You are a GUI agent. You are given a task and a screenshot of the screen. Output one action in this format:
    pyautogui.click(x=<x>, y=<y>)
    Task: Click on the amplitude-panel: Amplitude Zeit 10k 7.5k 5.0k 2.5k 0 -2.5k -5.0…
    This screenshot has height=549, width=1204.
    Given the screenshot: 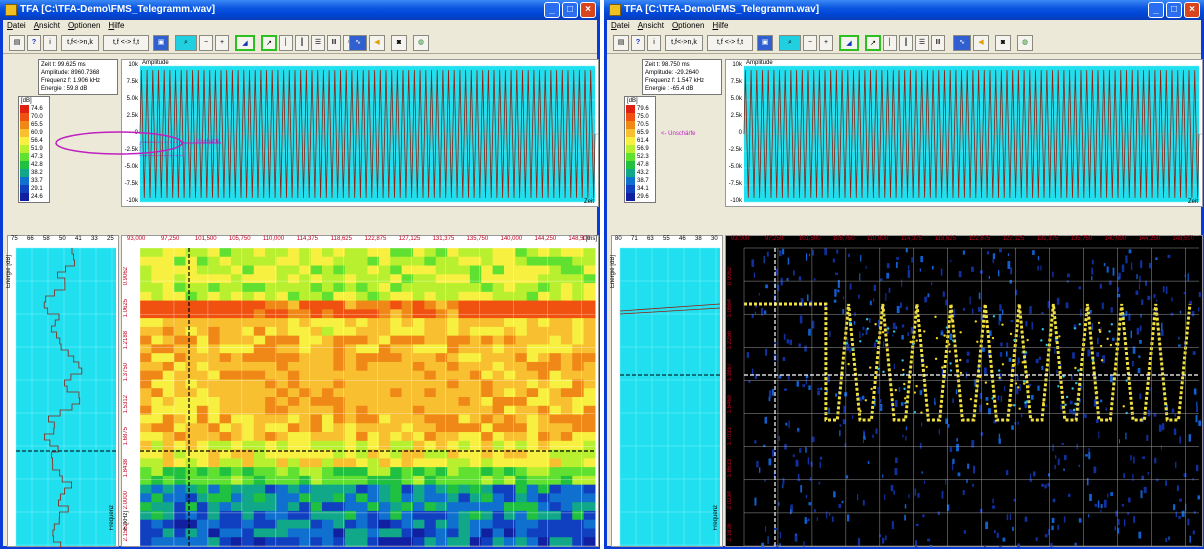 What is the action you would take?
    pyautogui.click(x=964, y=133)
    